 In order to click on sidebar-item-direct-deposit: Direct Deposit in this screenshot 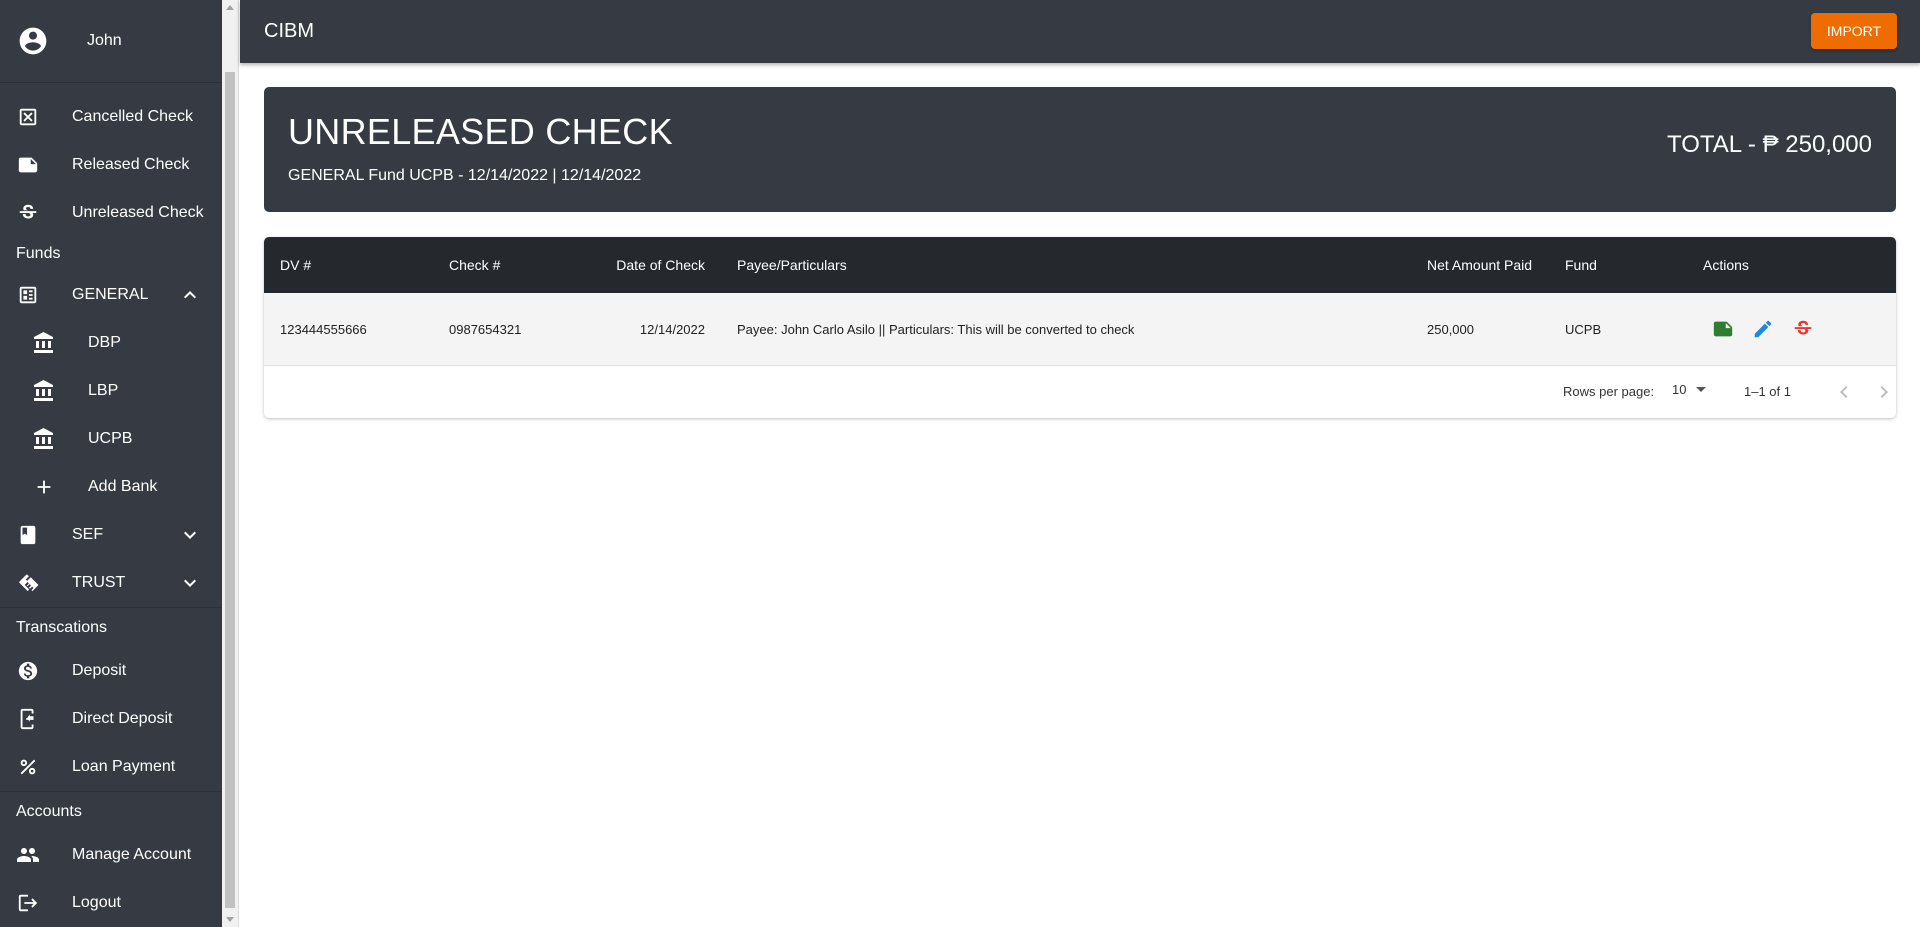, I will do `click(111, 719)`.